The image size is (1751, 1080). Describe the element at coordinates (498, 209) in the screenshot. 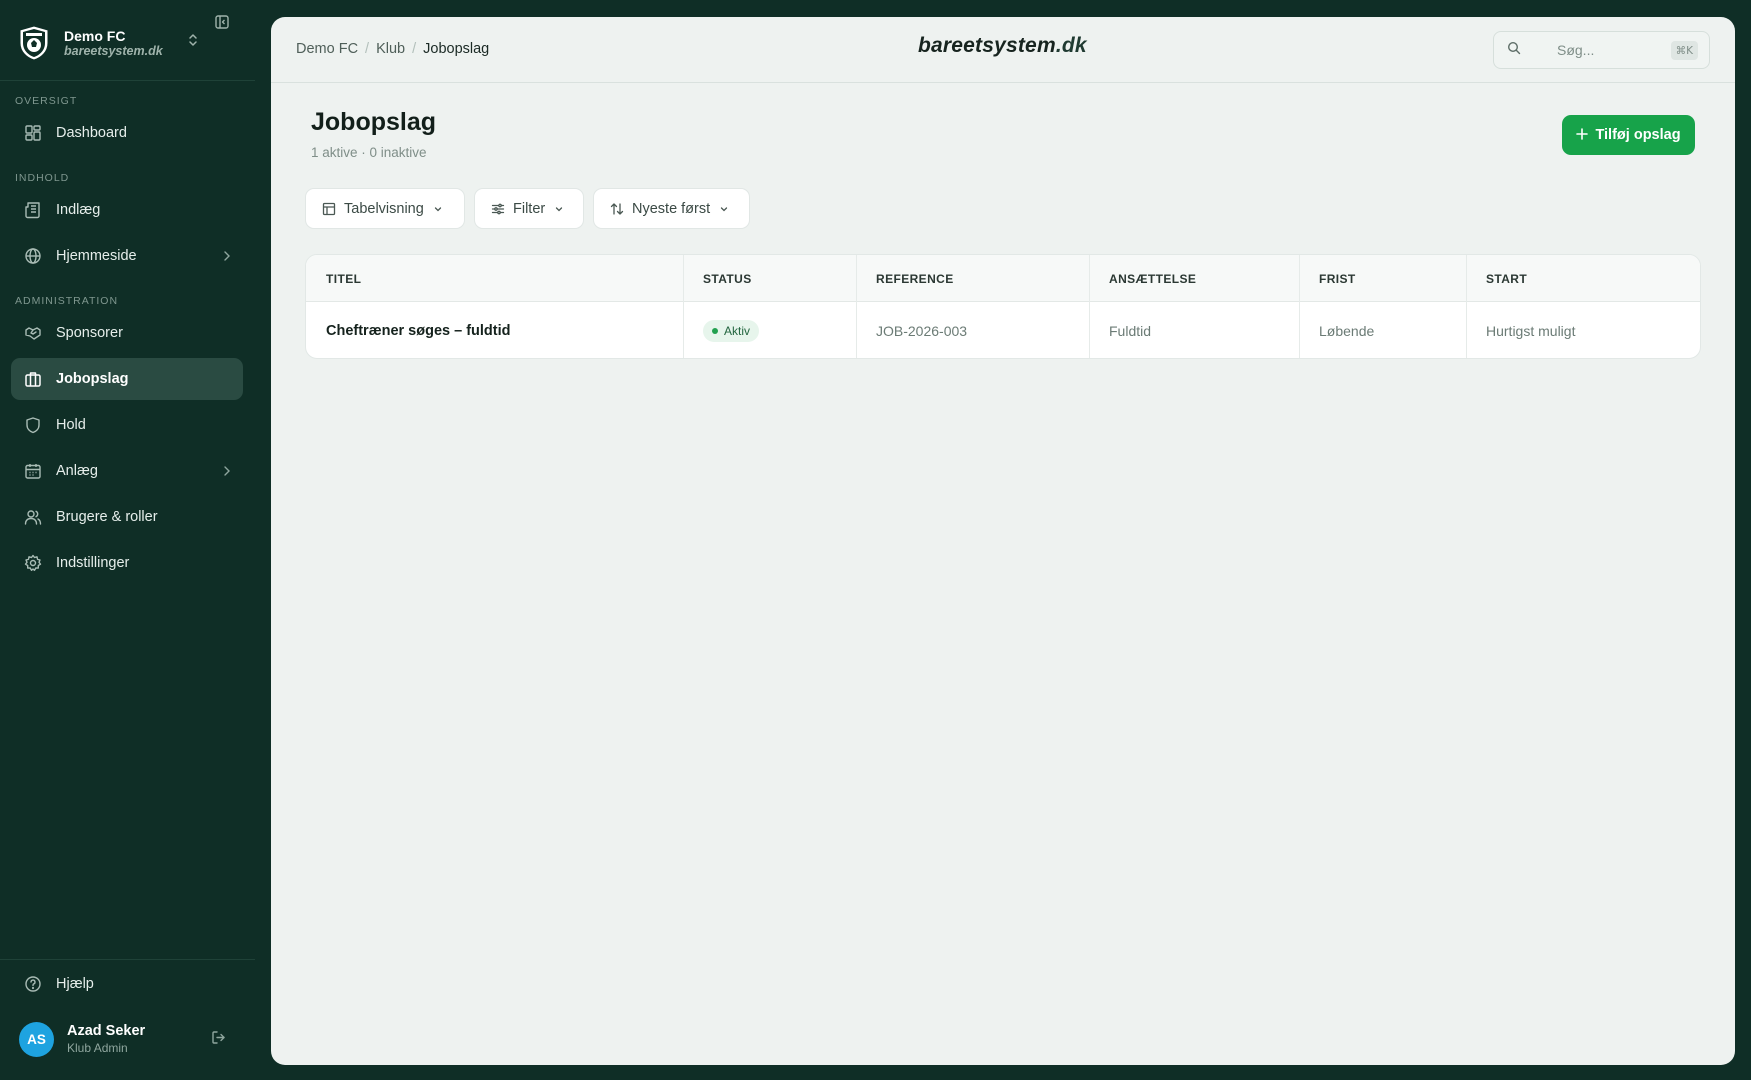

I see `sliders-icon` at that location.